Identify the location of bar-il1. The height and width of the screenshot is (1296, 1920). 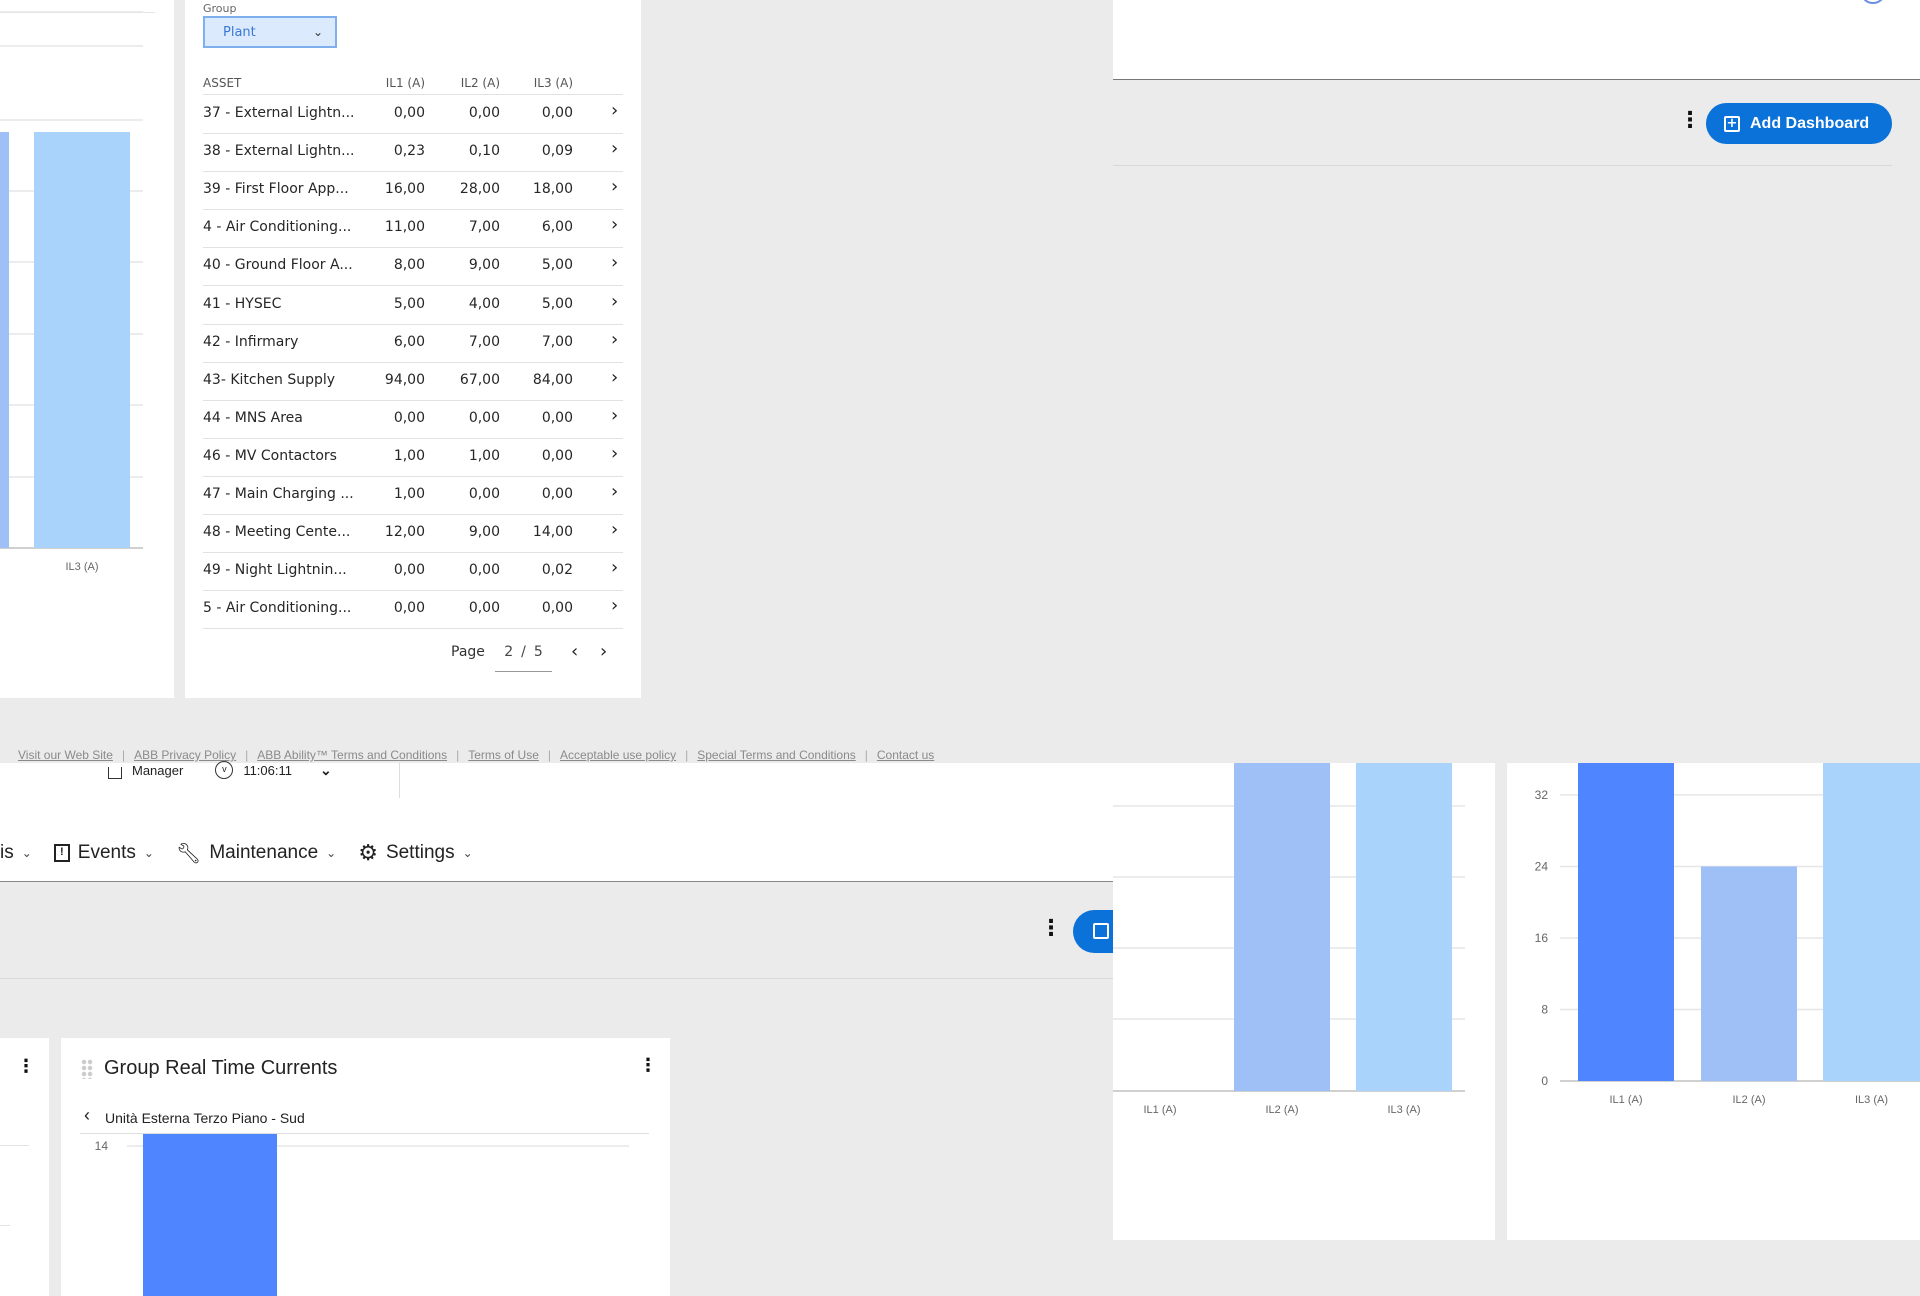
(1626, 922).